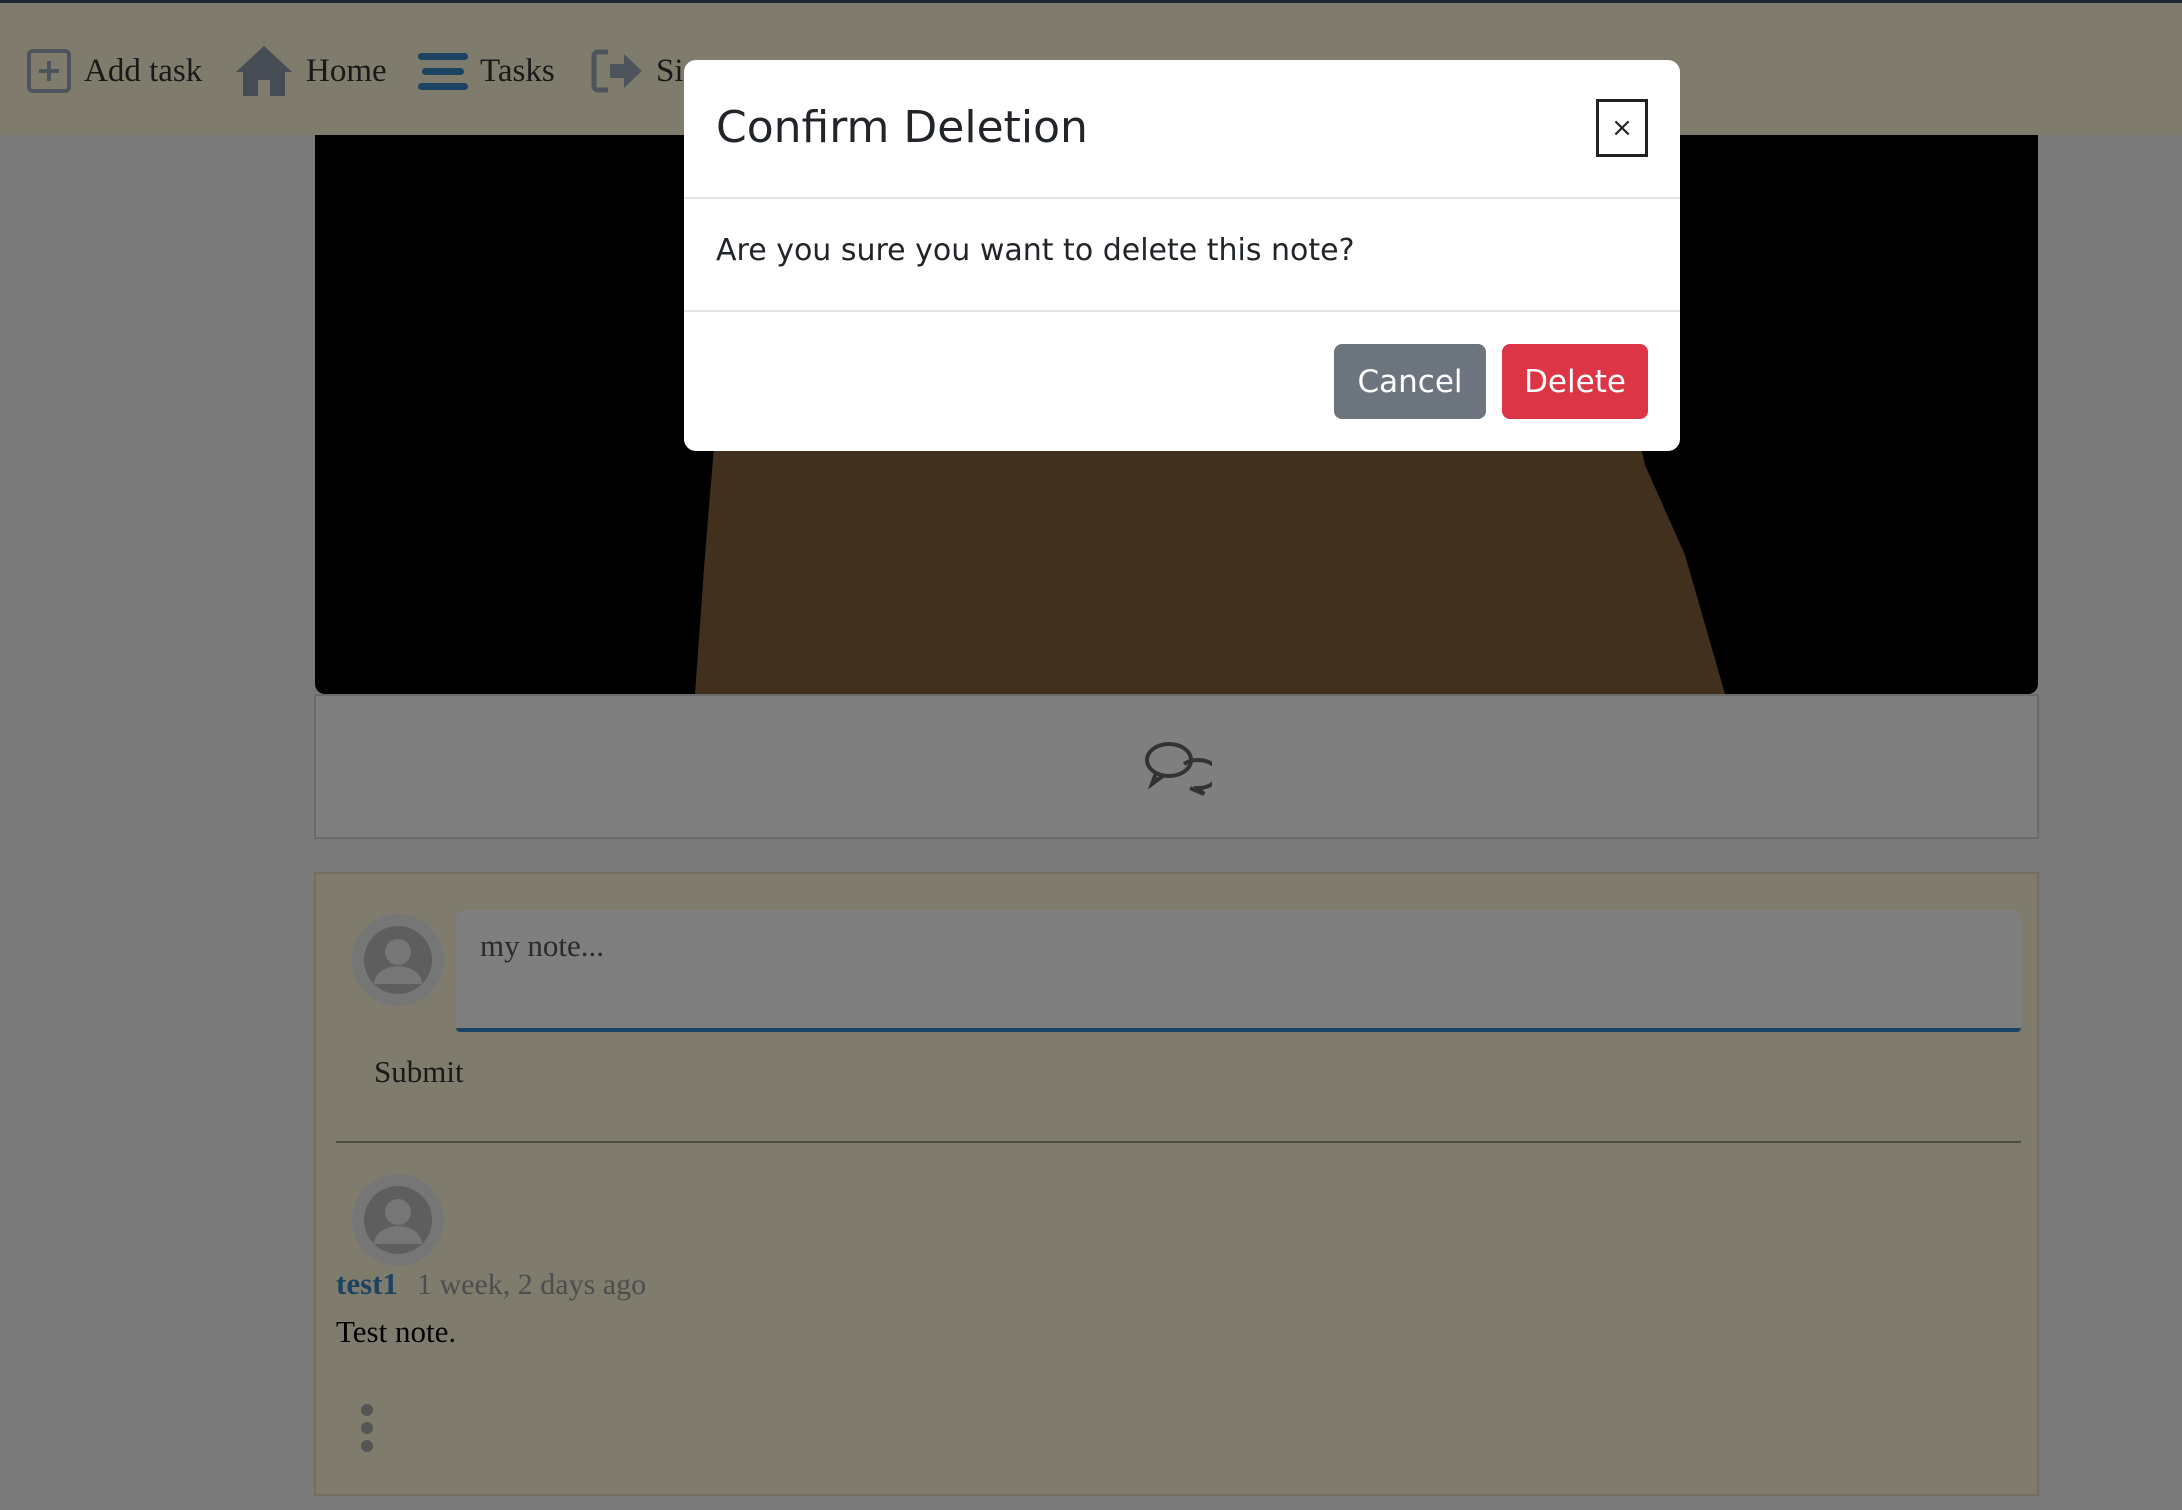 The width and height of the screenshot is (2182, 1510). What do you see at coordinates (1182, 381) in the screenshot?
I see `modal-footer: Cancel Delete` at bounding box center [1182, 381].